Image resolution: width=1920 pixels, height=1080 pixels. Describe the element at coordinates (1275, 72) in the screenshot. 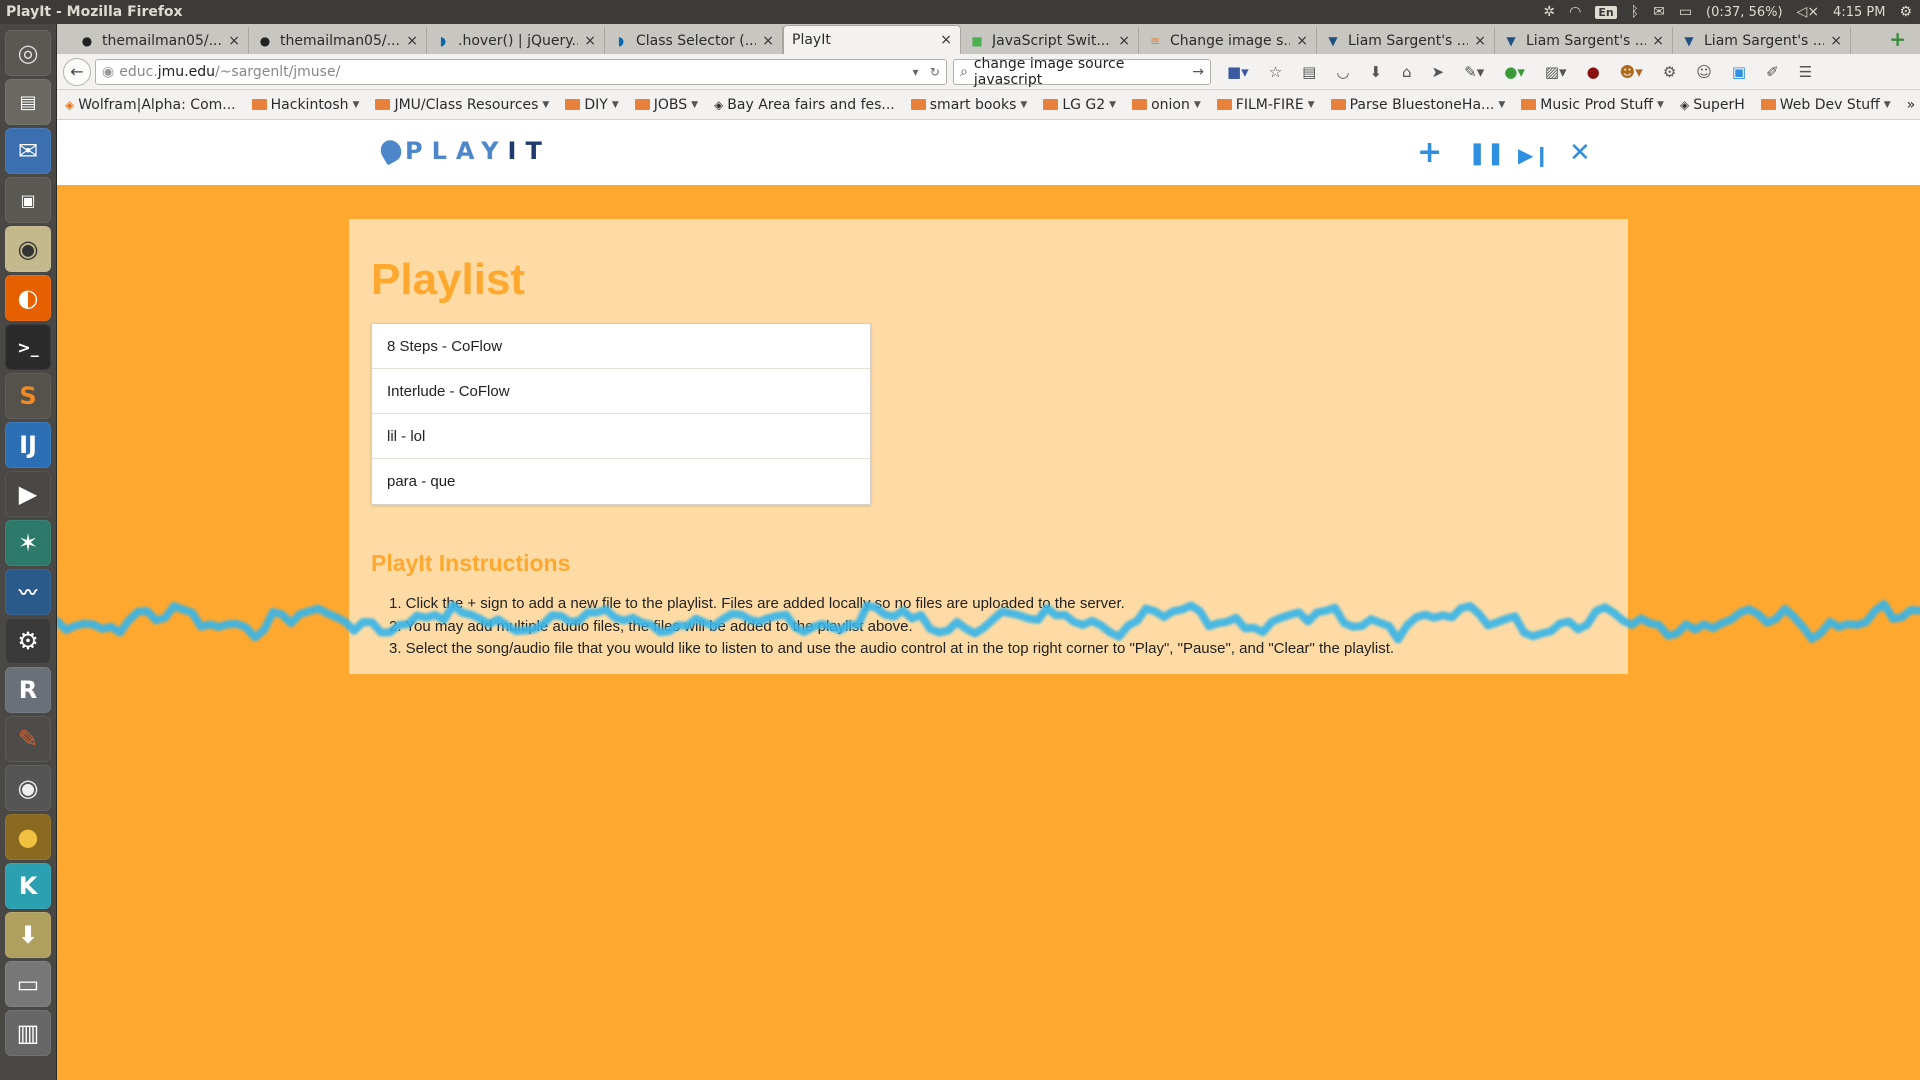

I see `bookmark-star-icon: ☆` at that location.